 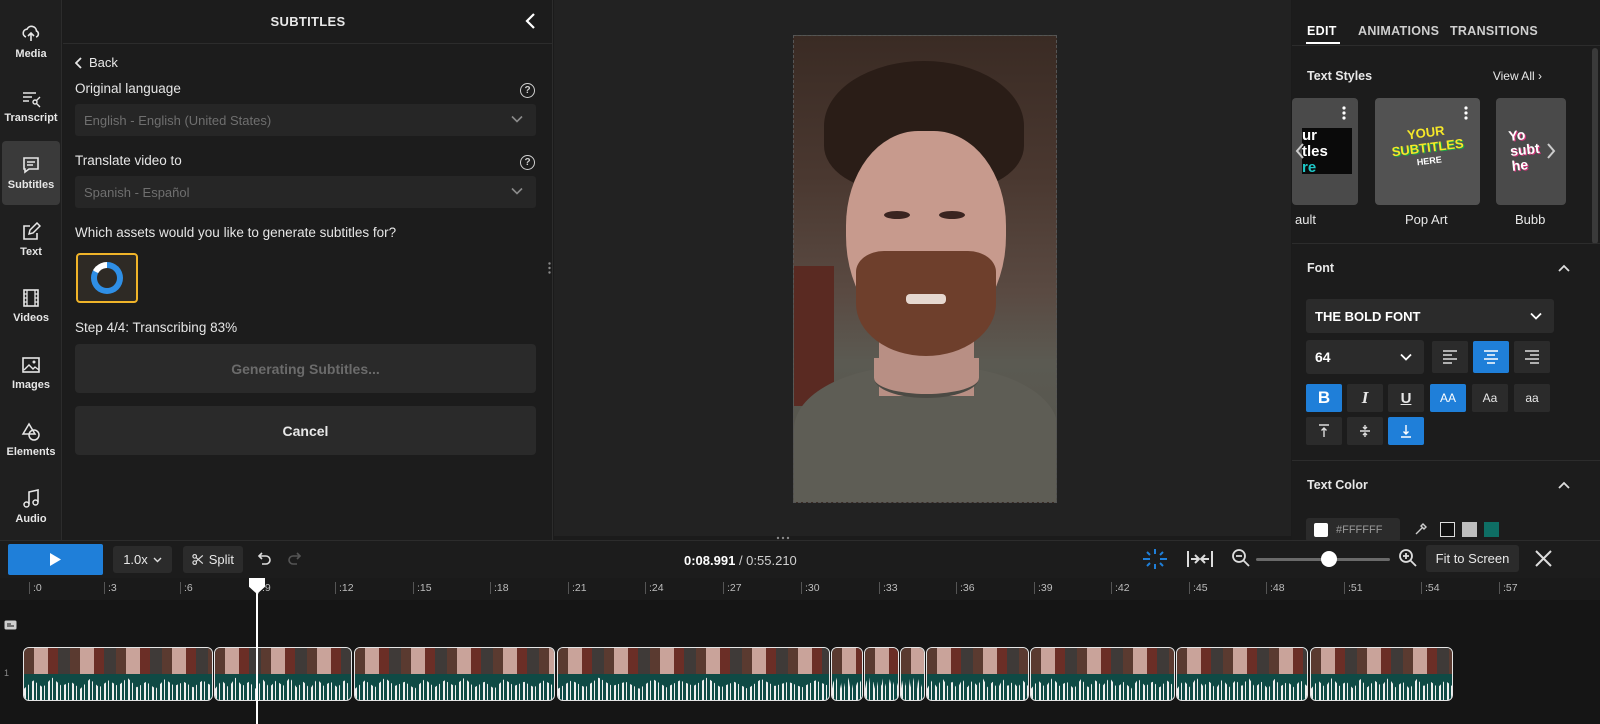 I want to click on time-display: 0:08.991 / 0:55.210, so click(x=740, y=560).